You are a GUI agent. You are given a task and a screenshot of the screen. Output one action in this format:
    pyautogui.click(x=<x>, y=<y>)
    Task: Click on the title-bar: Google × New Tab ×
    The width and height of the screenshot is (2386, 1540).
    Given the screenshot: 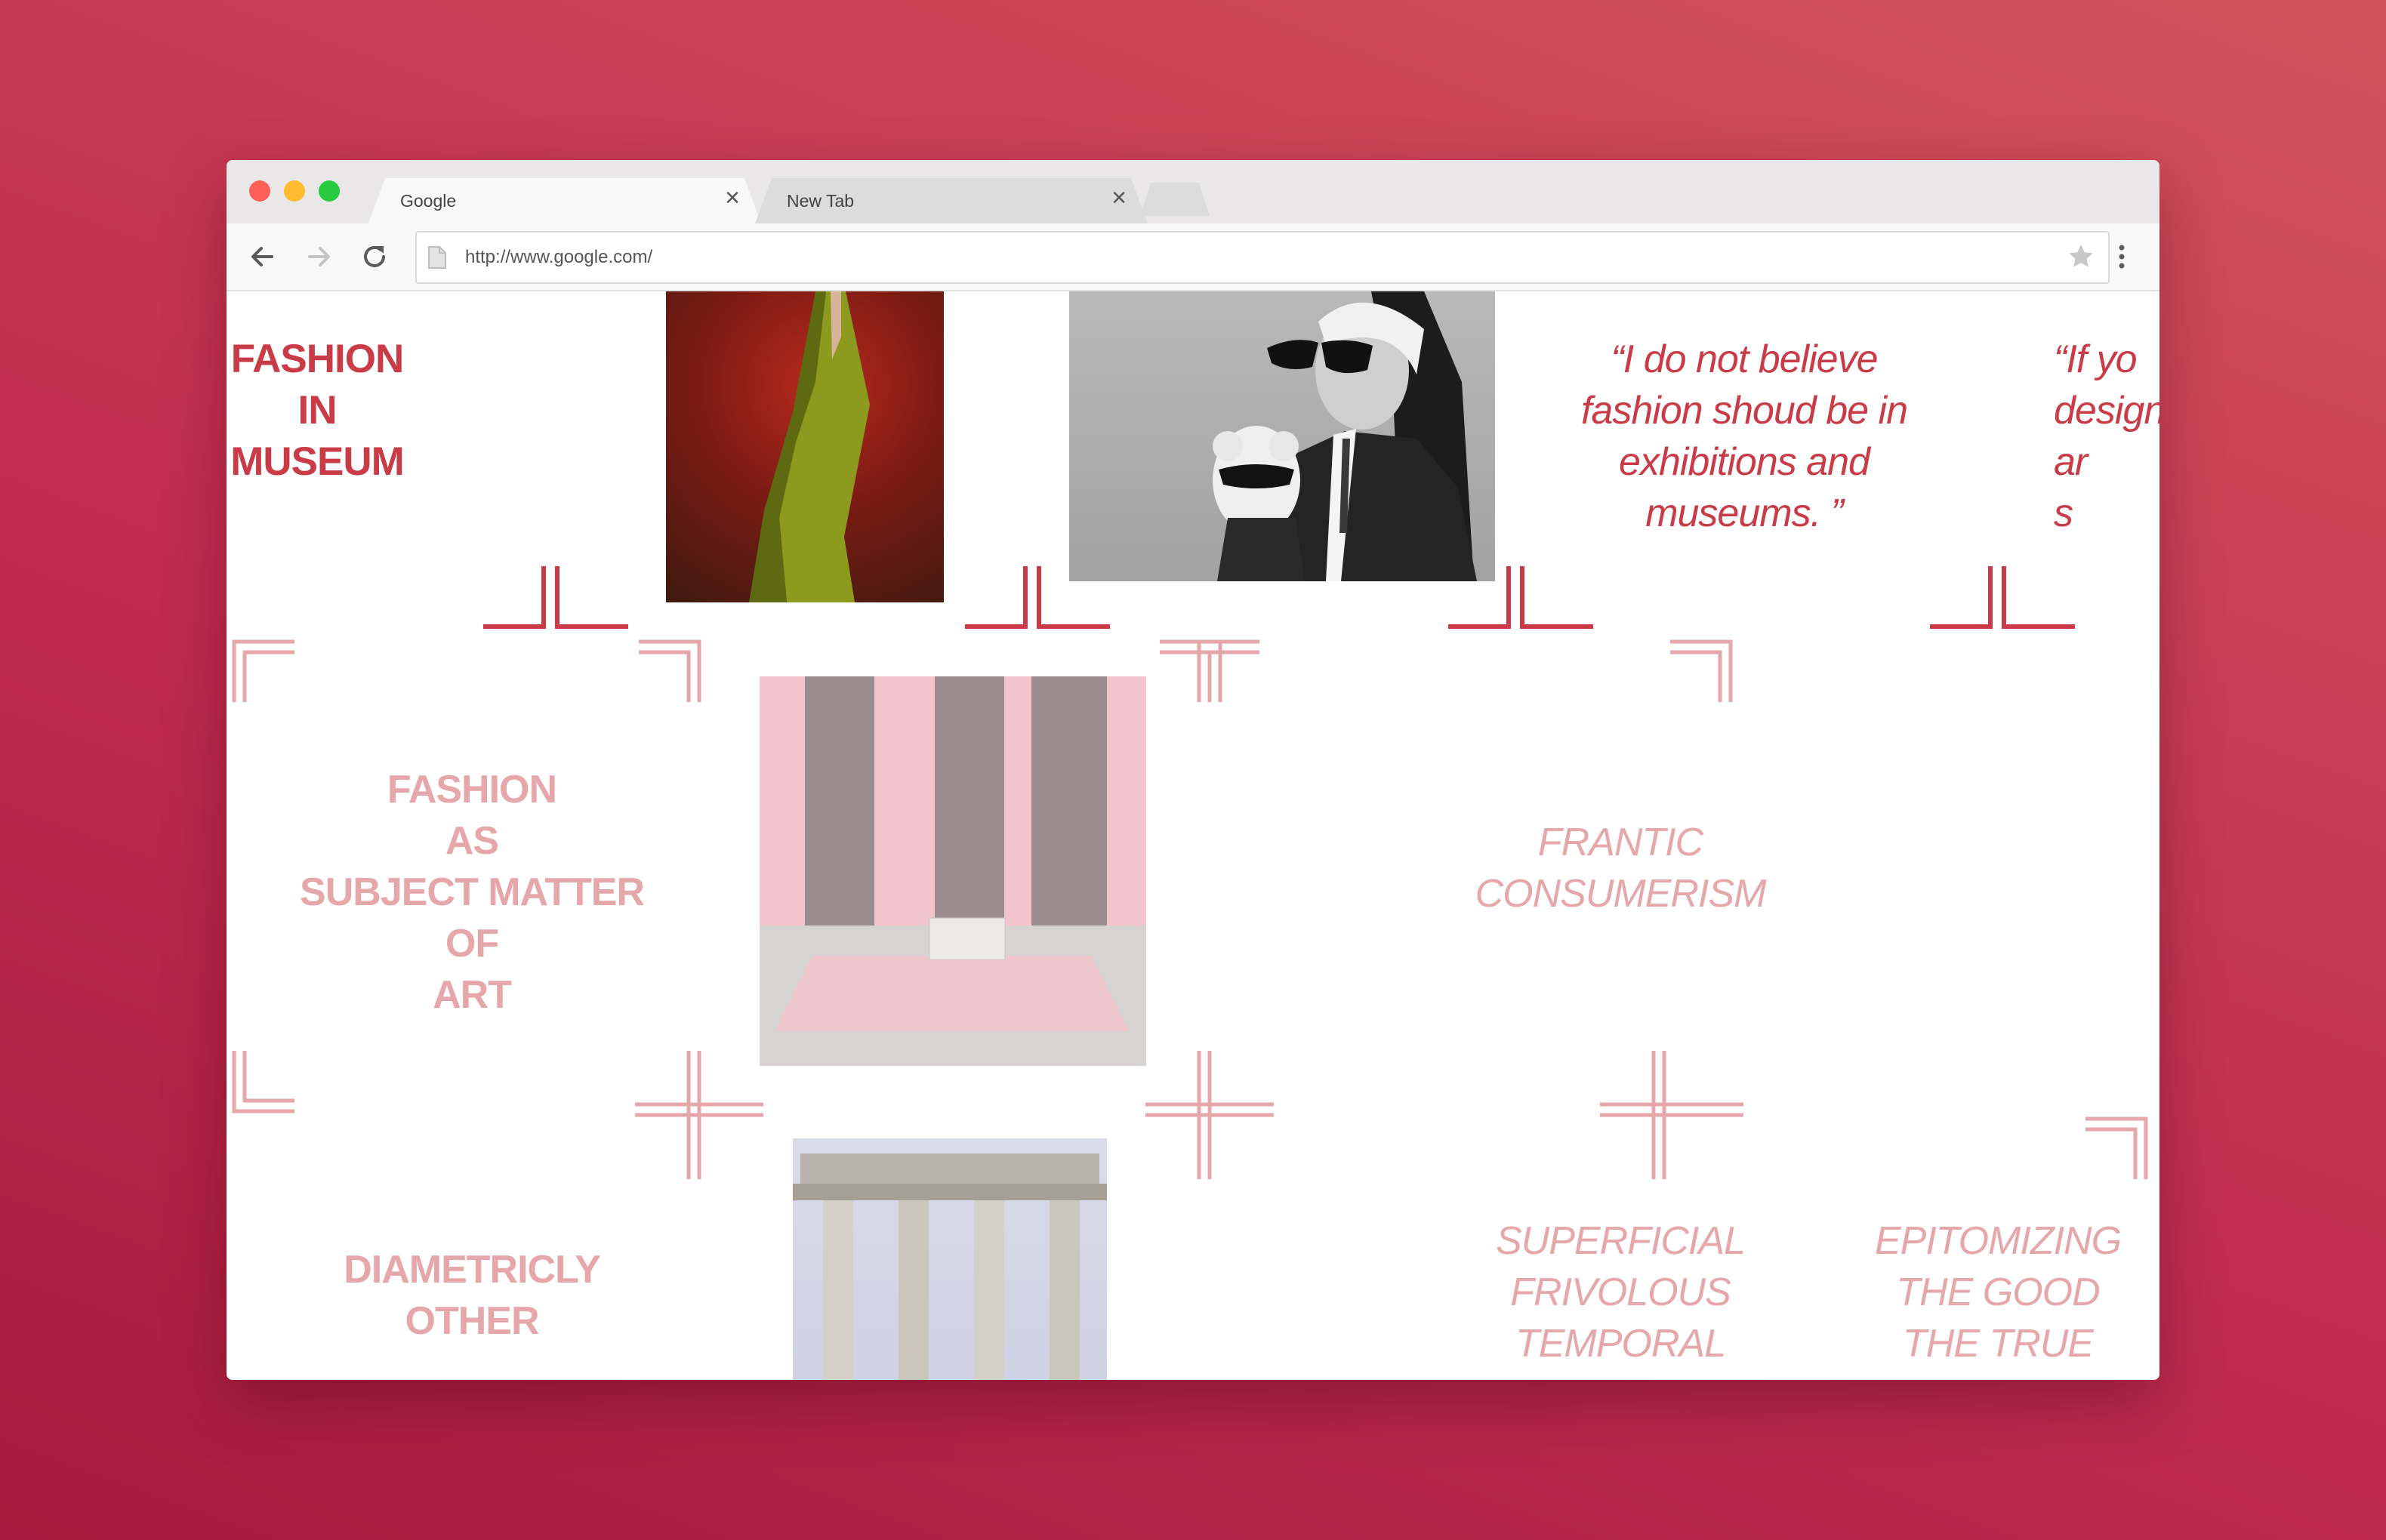 What is the action you would take?
    pyautogui.click(x=1193, y=191)
    